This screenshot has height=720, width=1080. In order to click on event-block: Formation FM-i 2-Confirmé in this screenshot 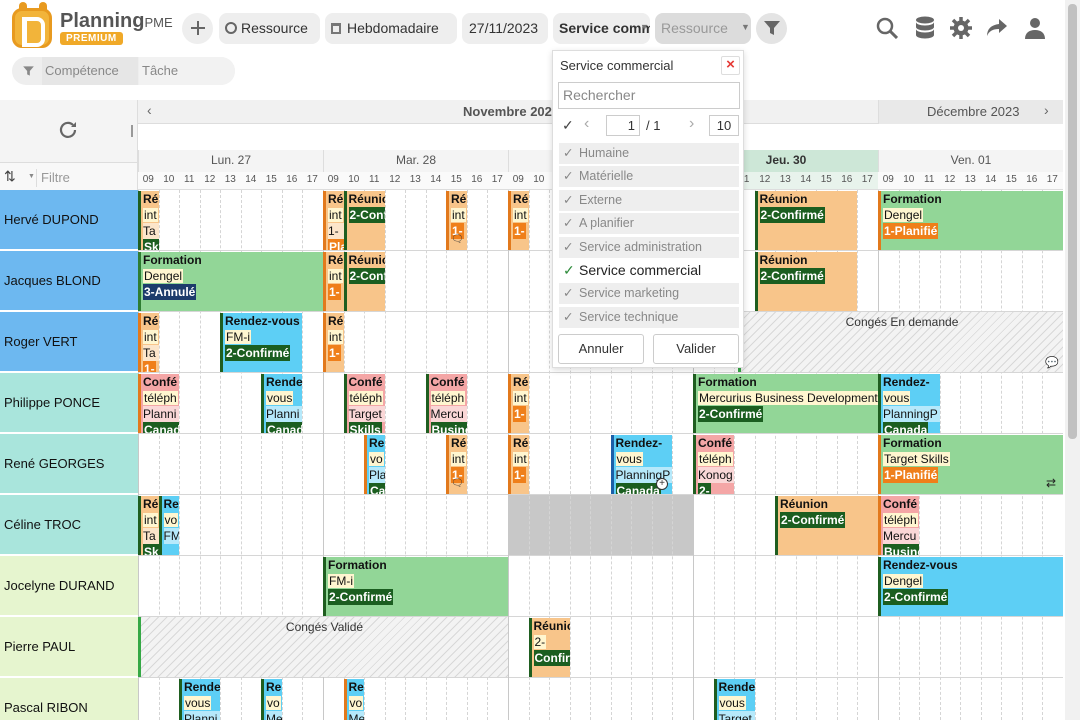, I will do `click(415, 586)`.